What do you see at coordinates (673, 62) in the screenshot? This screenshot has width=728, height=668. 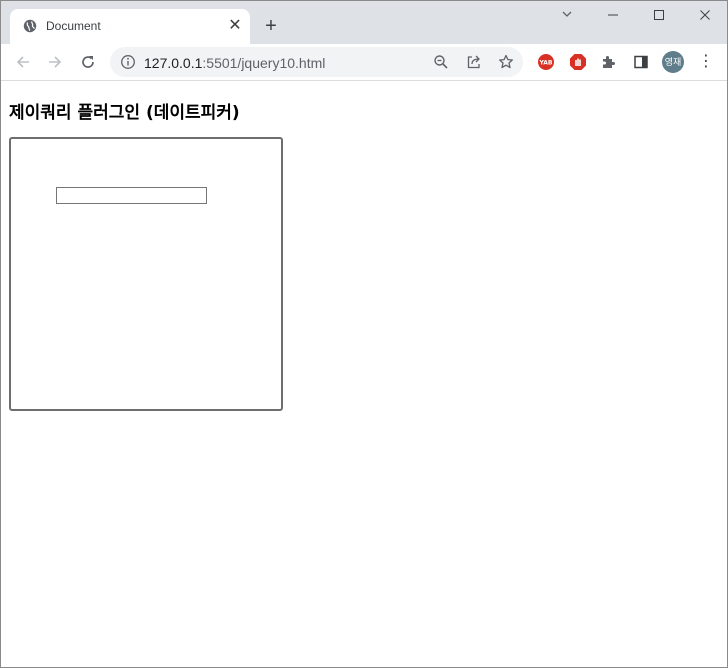 I see `profile-avatar: 영재` at bounding box center [673, 62].